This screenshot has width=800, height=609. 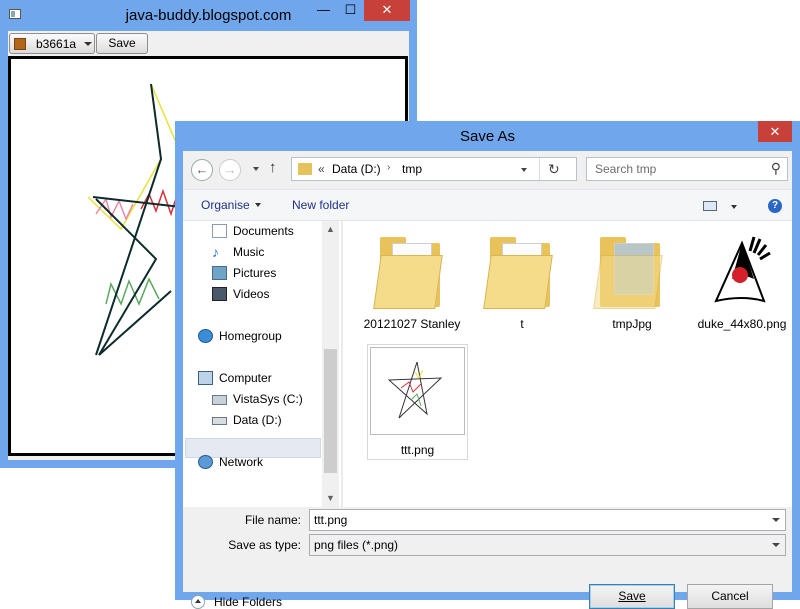 I want to click on file-name-value: ttt.png, so click(x=331, y=520).